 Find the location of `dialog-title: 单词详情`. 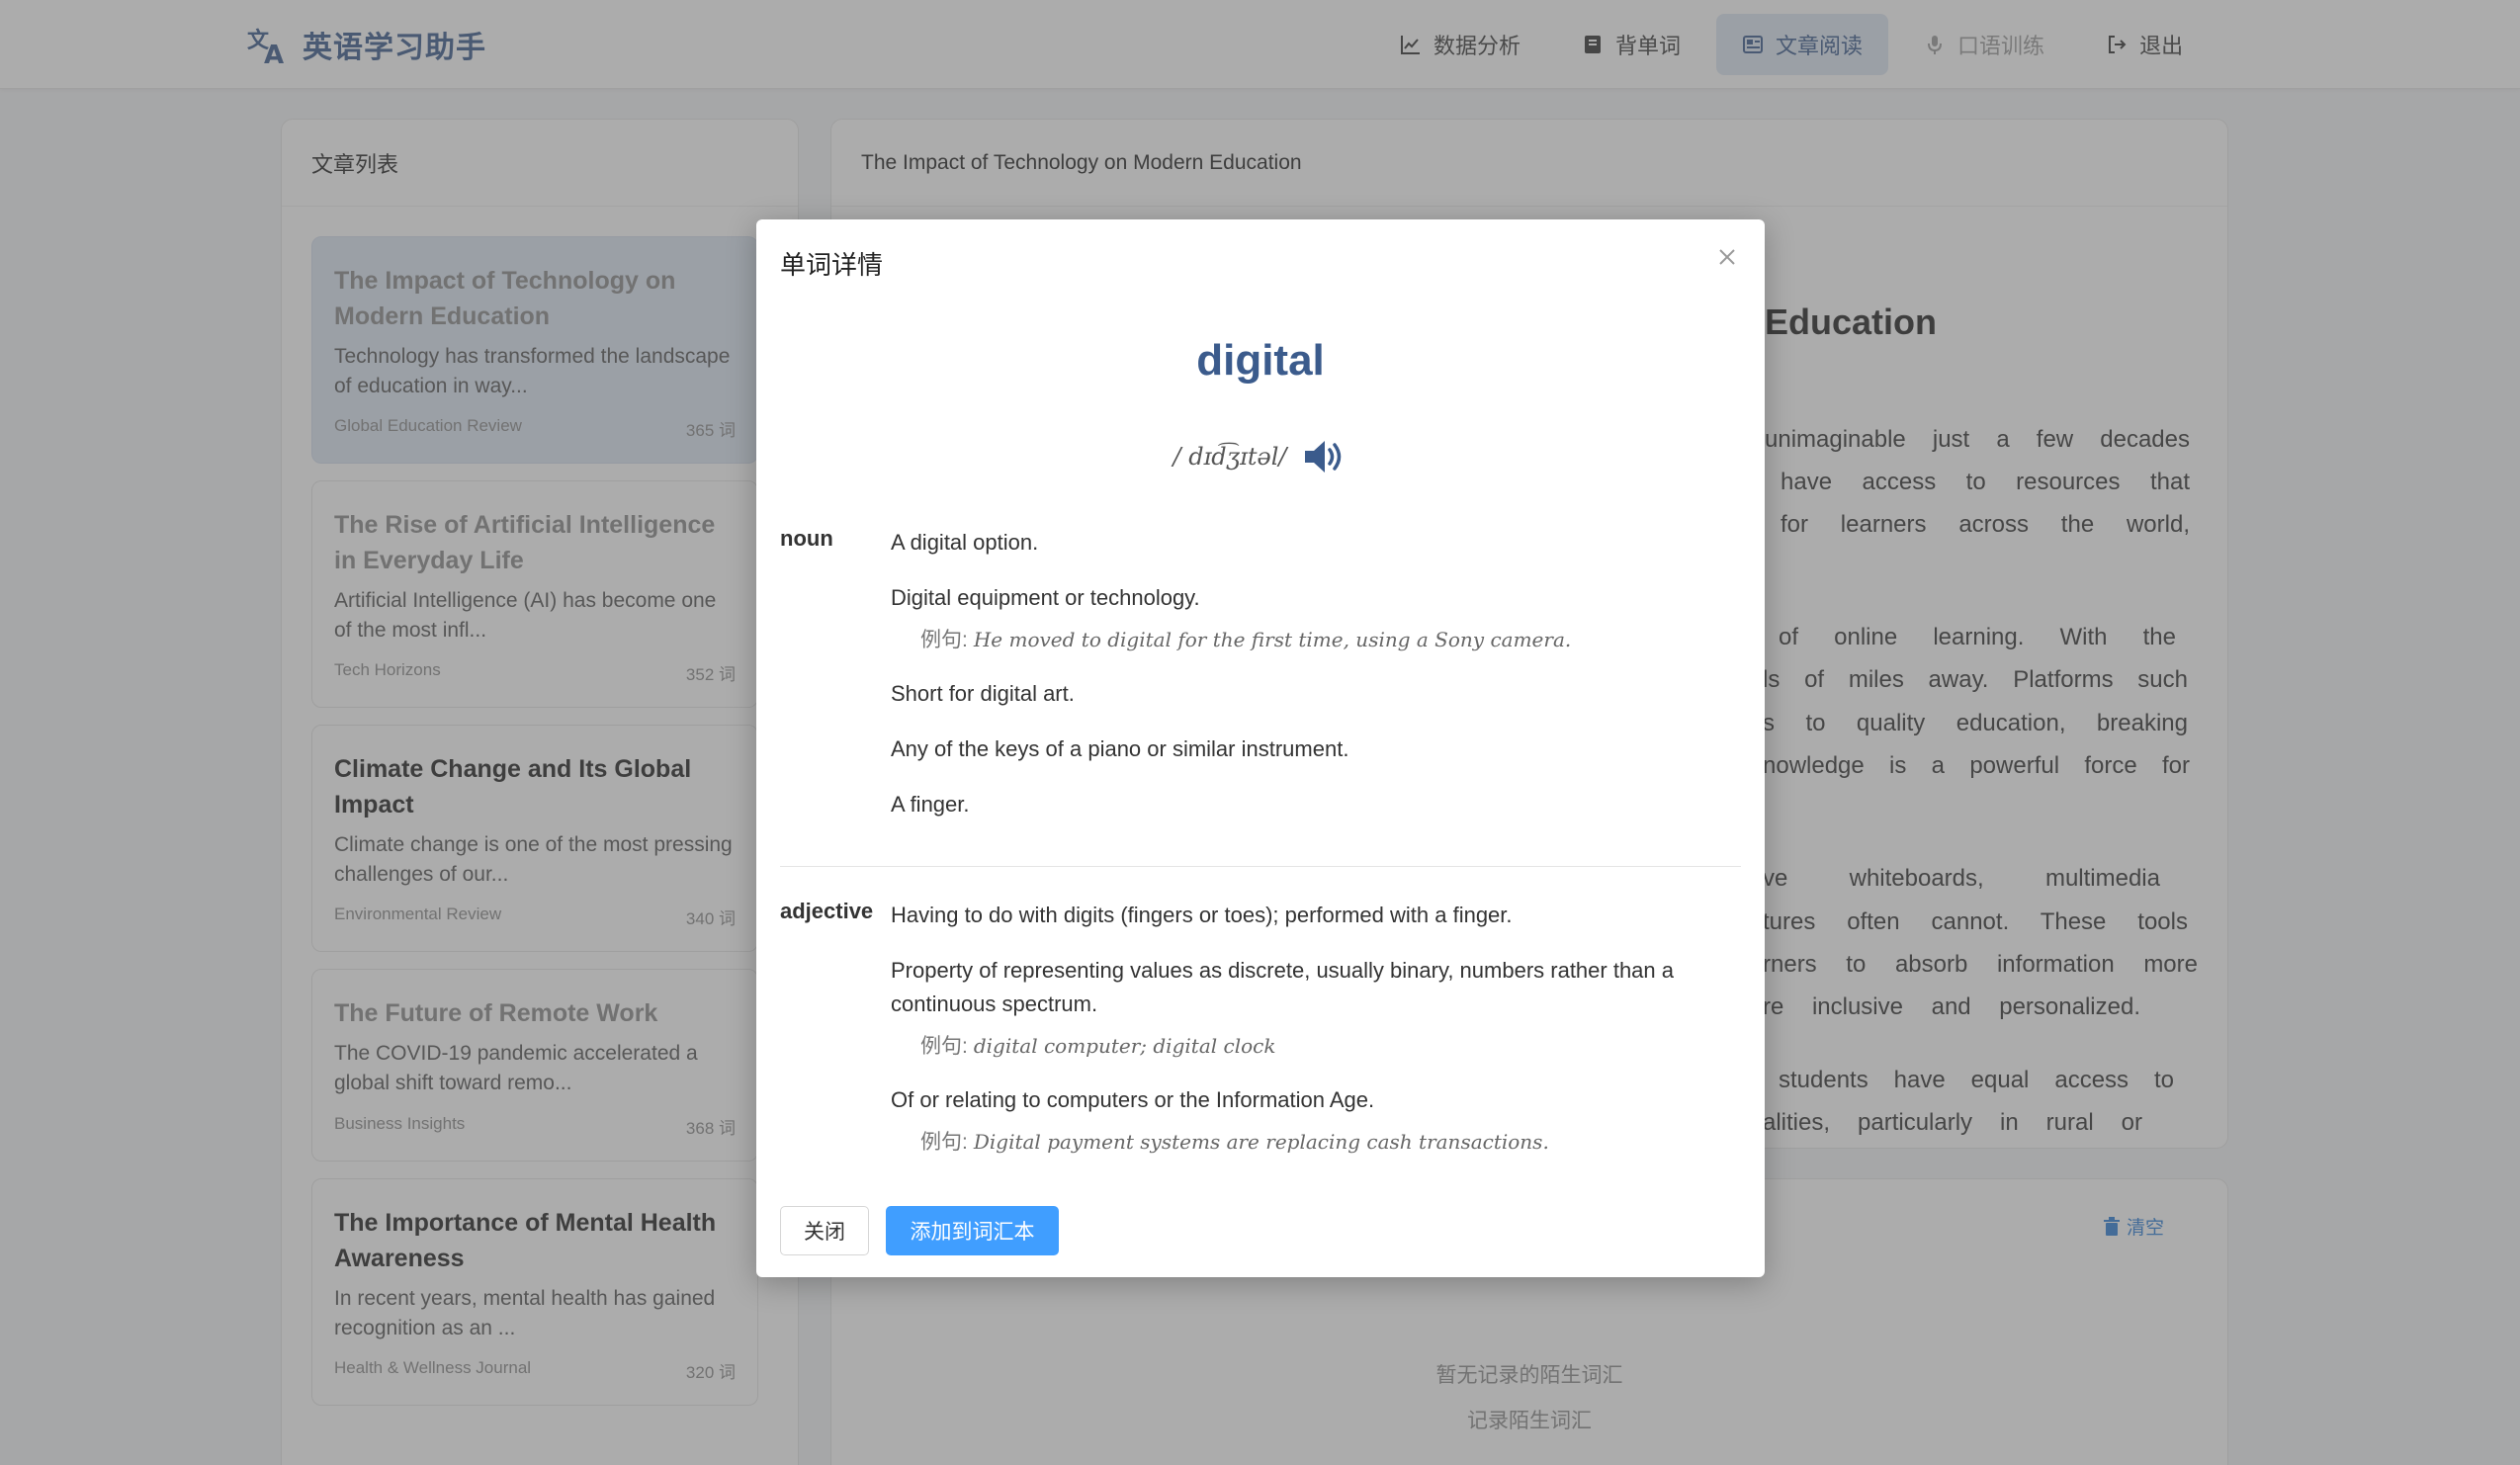

dialog-title: 单词详情 is located at coordinates (832, 265).